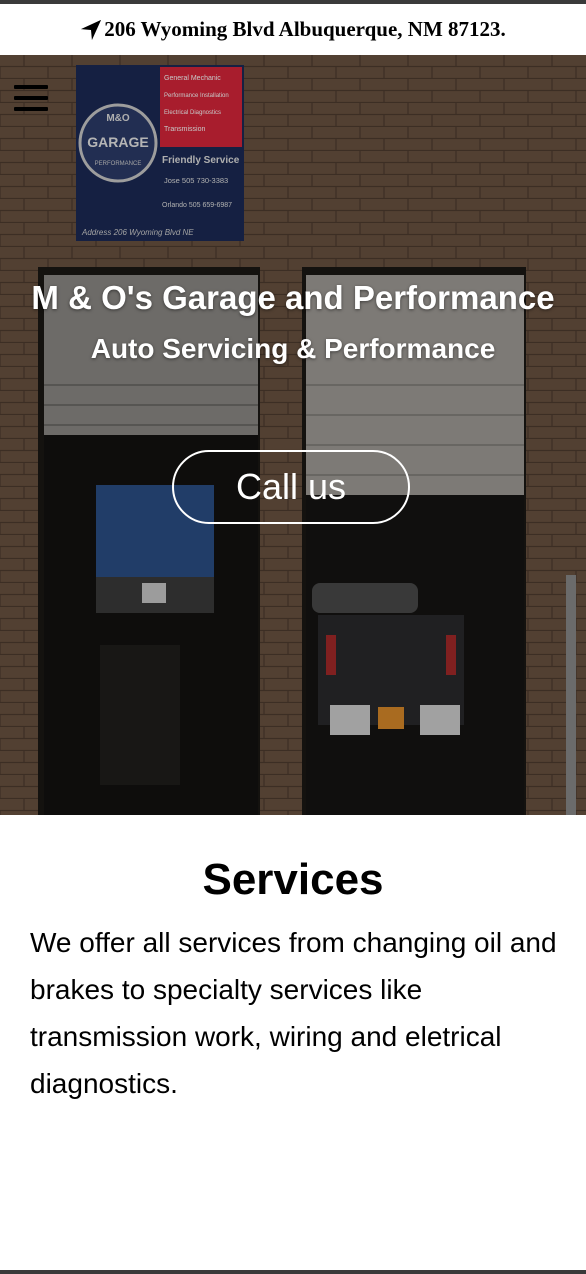  I want to click on location-arrow-icon, so click(91, 29).